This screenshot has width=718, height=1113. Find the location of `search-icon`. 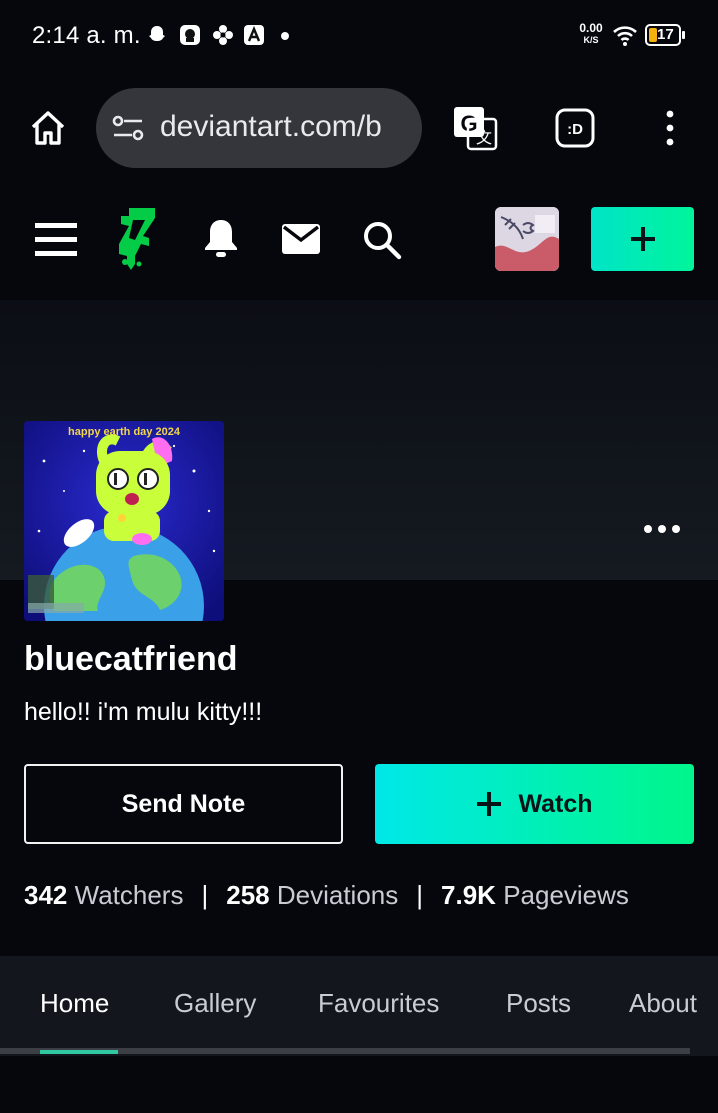

search-icon is located at coordinates (382, 242).